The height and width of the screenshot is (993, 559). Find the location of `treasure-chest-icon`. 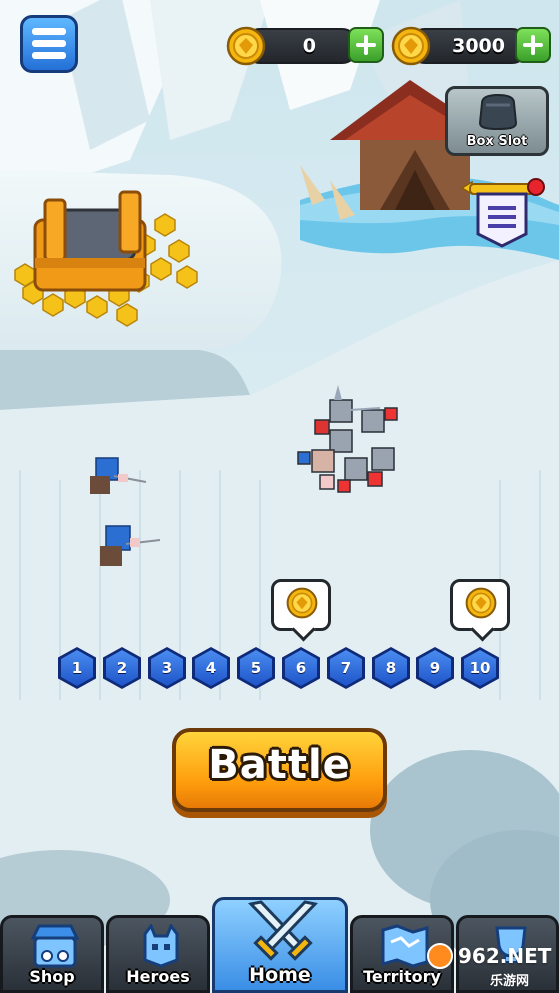

treasure-chest-icon is located at coordinates (106, 258).